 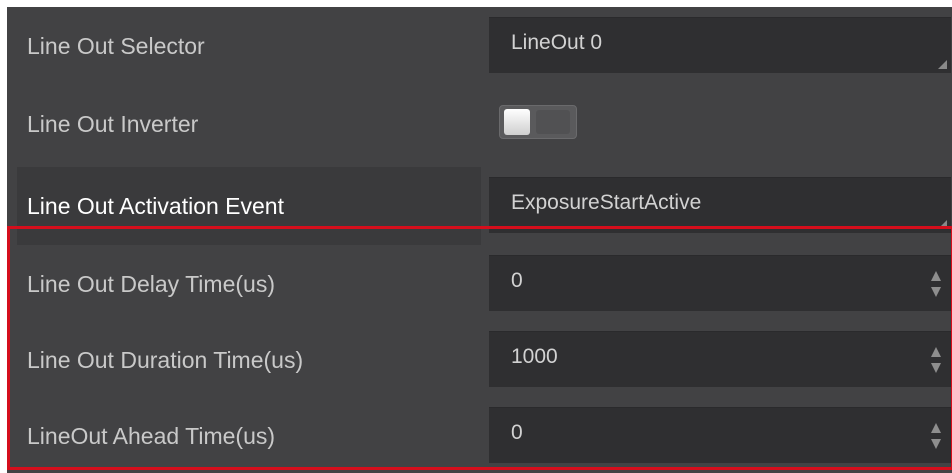 What do you see at coordinates (116, 46) in the screenshot?
I see `property-label: Line Out Selector` at bounding box center [116, 46].